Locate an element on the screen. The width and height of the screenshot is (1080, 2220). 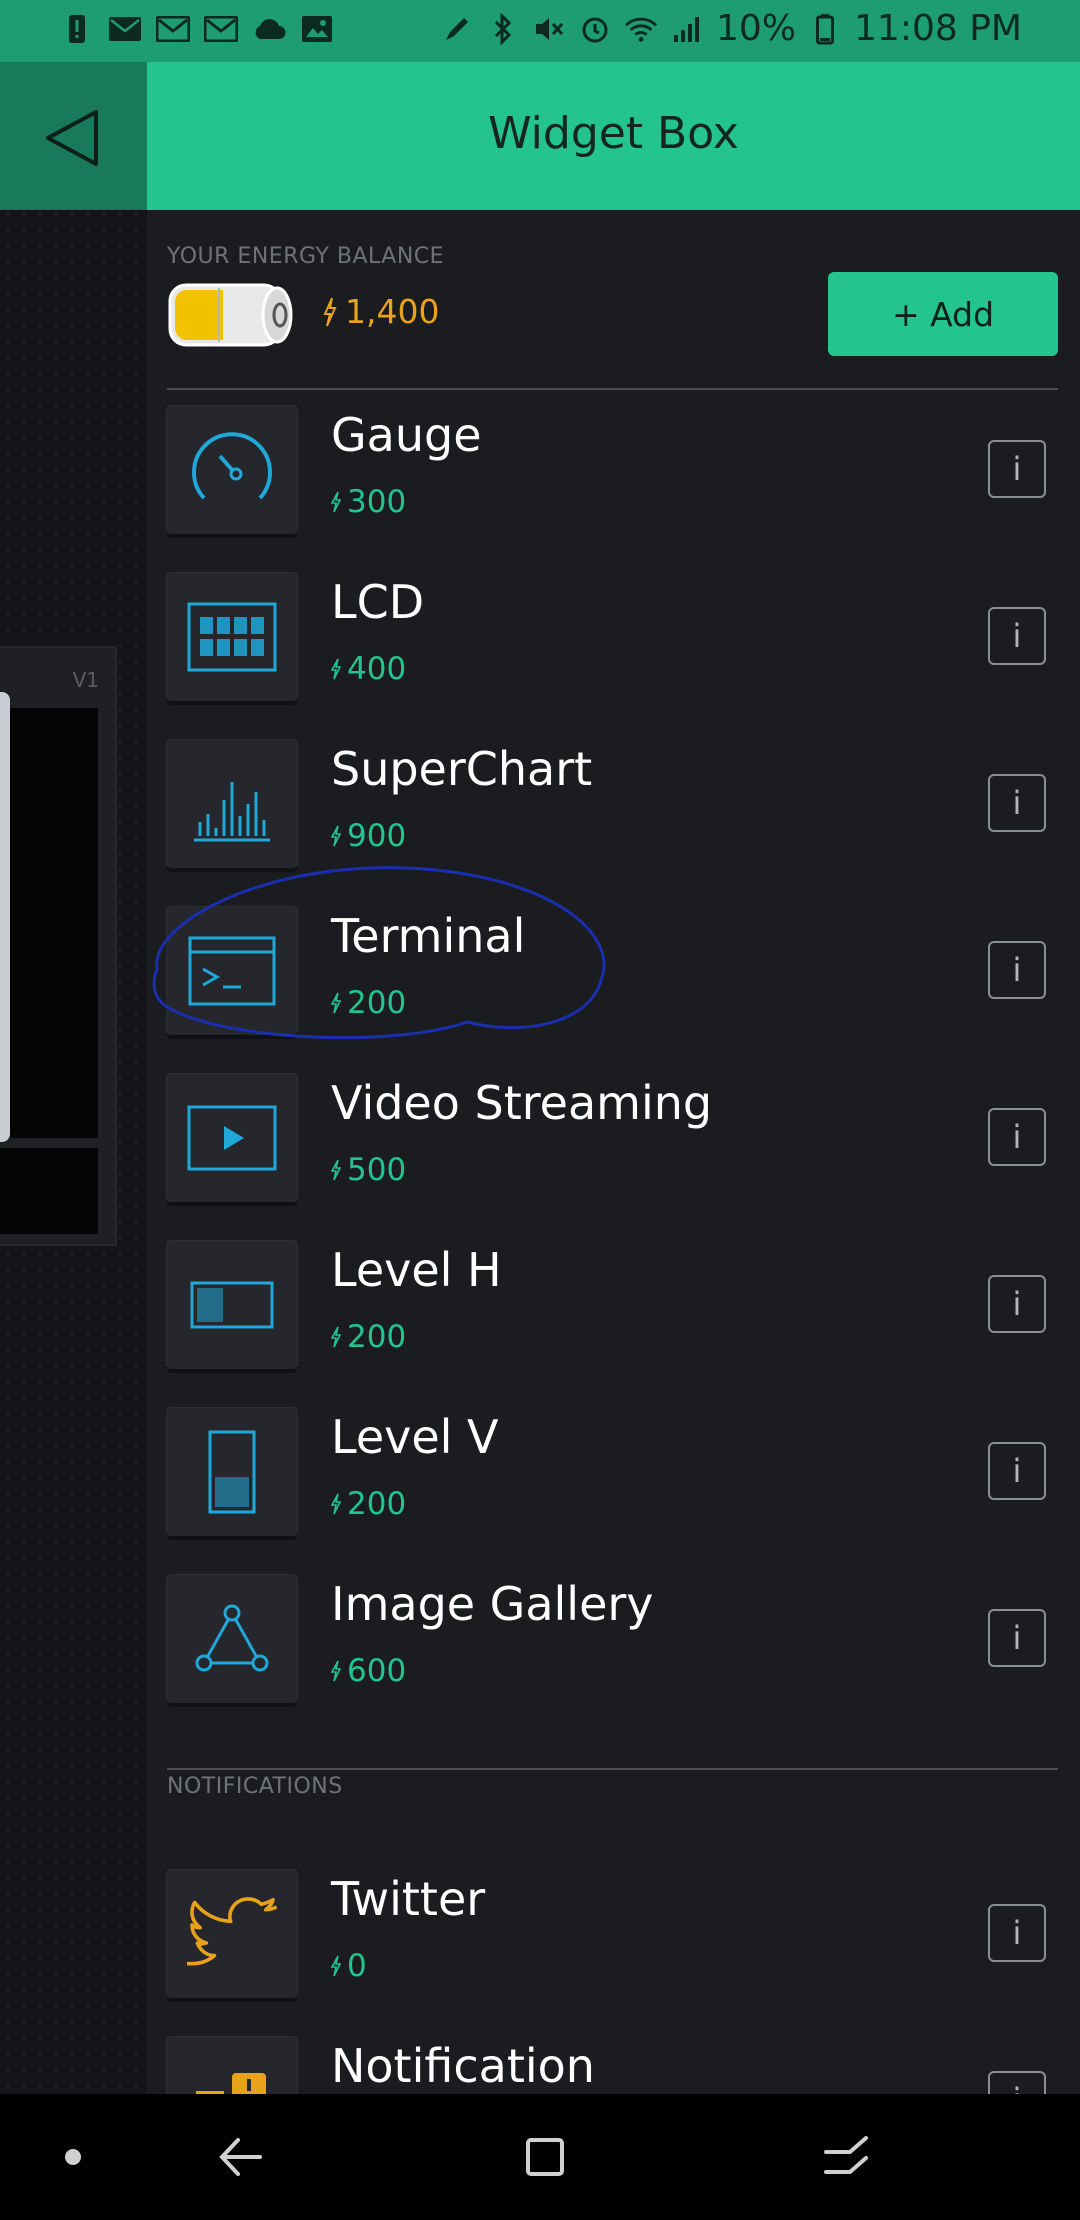
widget-cost-value: 500 is located at coordinates (377, 1170).